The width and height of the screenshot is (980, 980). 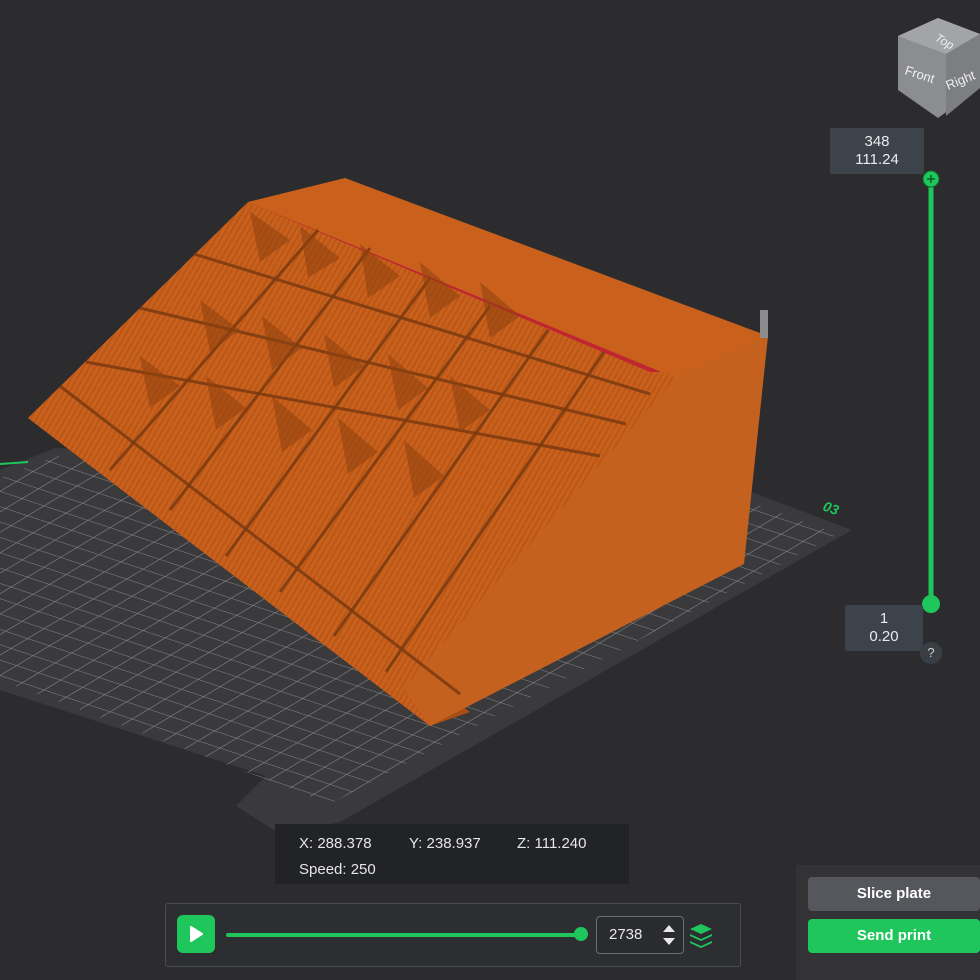 What do you see at coordinates (552, 843) in the screenshot?
I see `coord-z: Z: 111.240` at bounding box center [552, 843].